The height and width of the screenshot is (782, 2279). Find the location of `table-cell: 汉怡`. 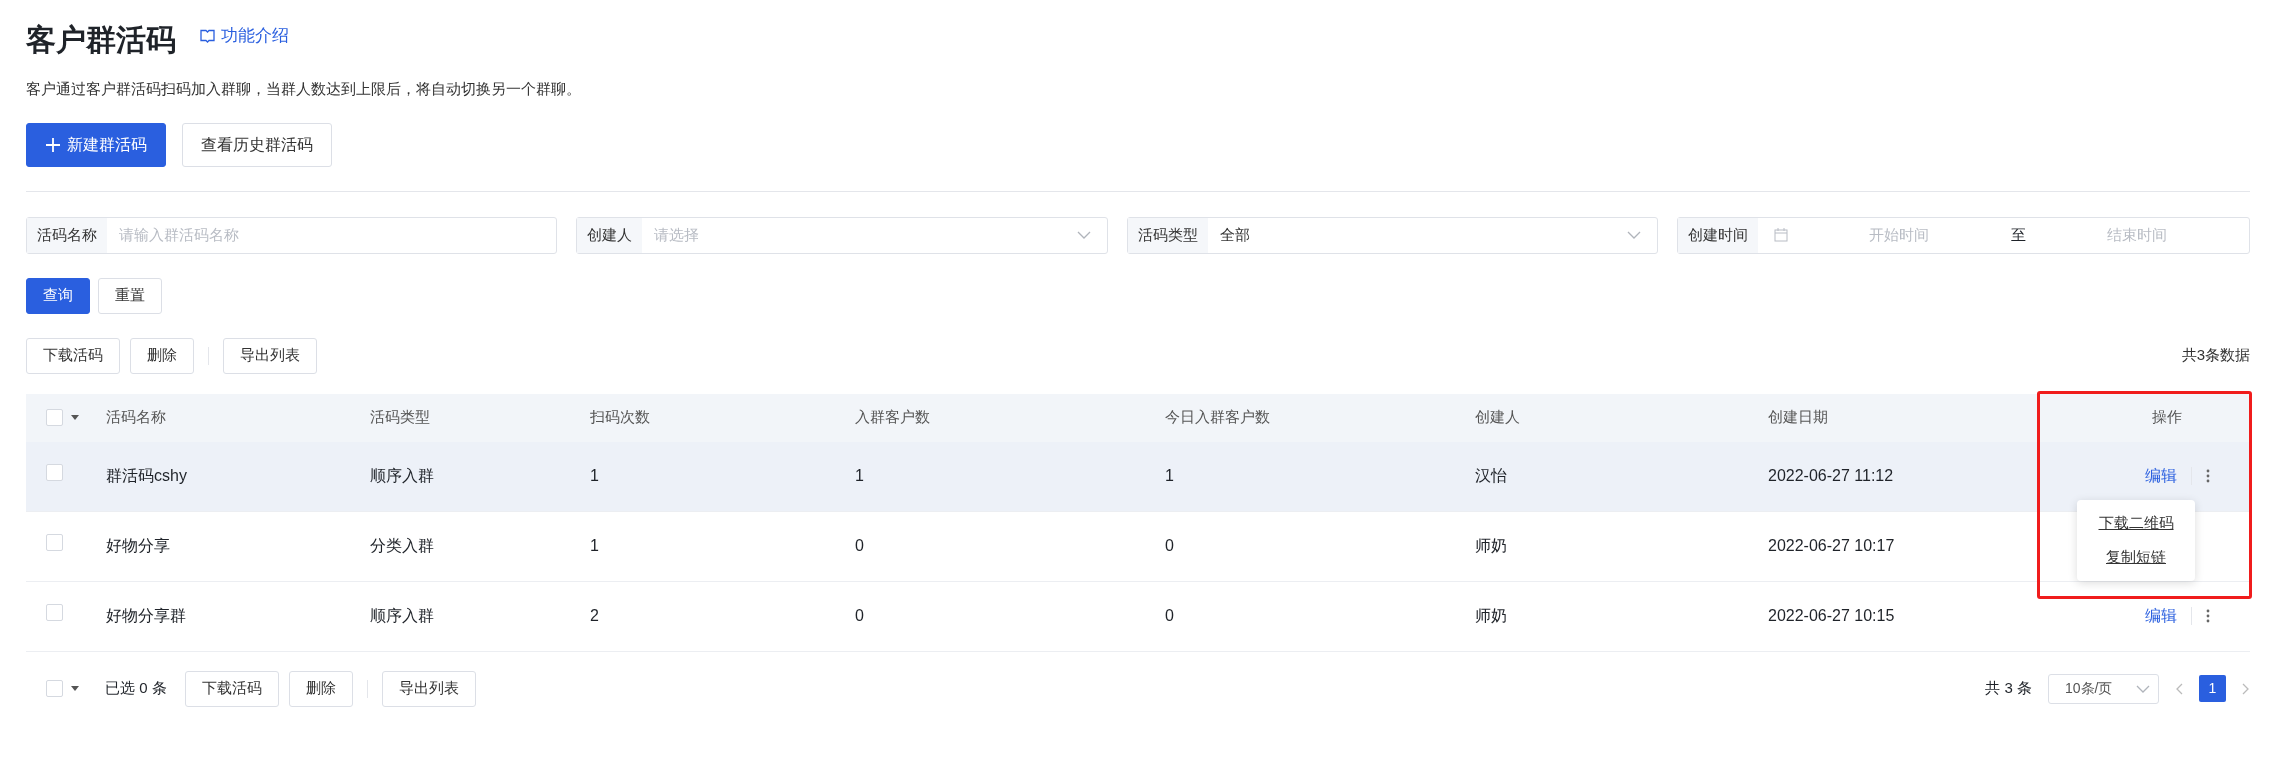

table-cell: 汉怡 is located at coordinates (1491, 475).